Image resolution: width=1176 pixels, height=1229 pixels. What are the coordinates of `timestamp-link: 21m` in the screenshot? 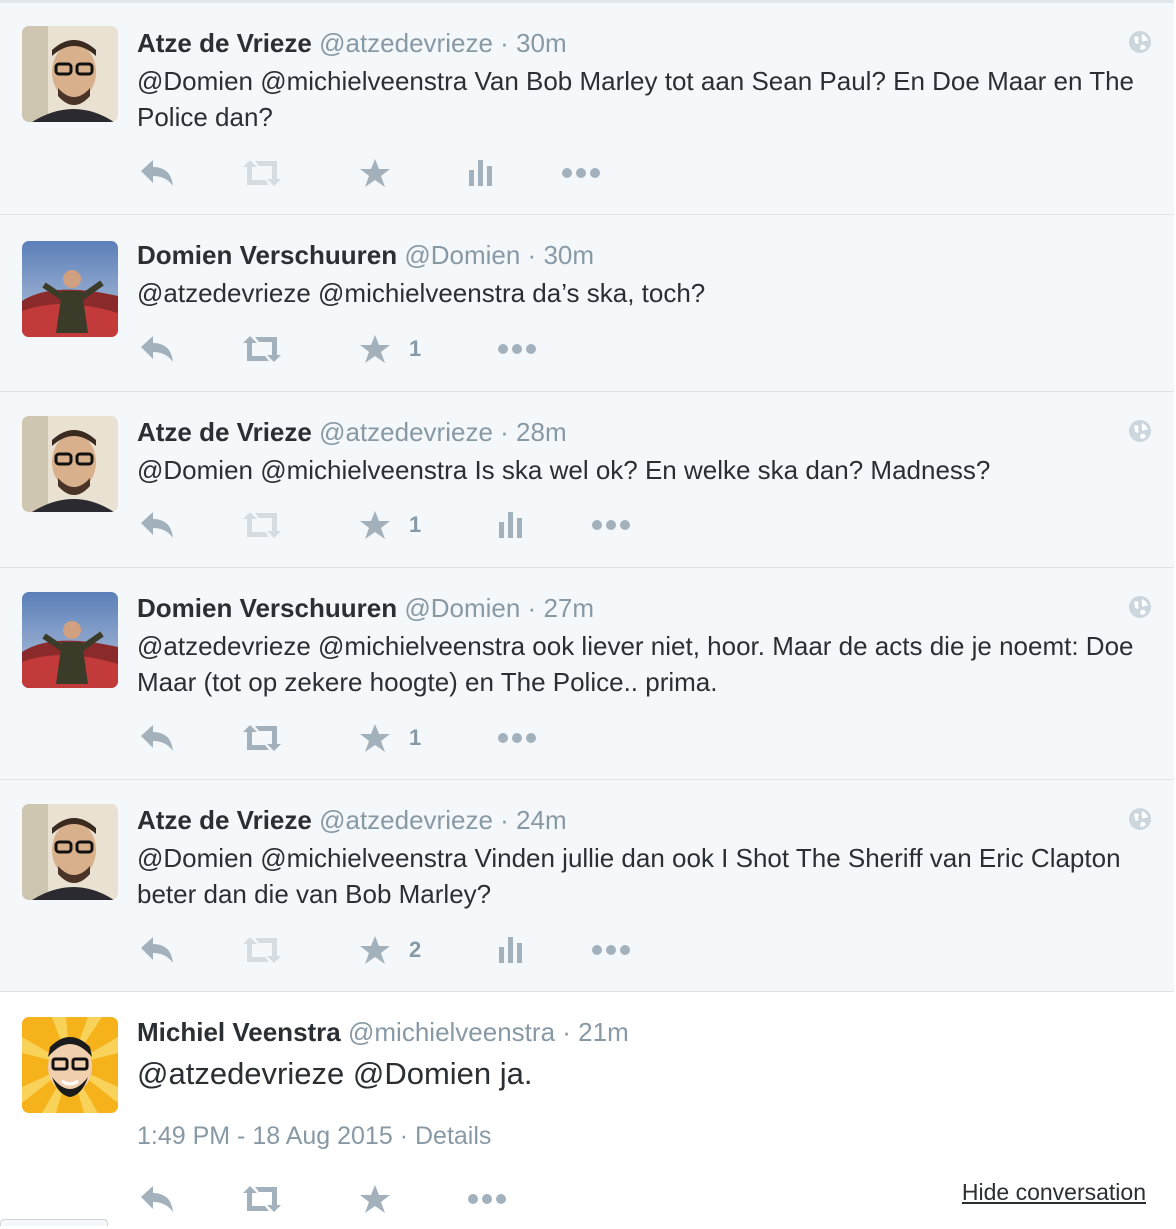 It's located at (603, 1032).